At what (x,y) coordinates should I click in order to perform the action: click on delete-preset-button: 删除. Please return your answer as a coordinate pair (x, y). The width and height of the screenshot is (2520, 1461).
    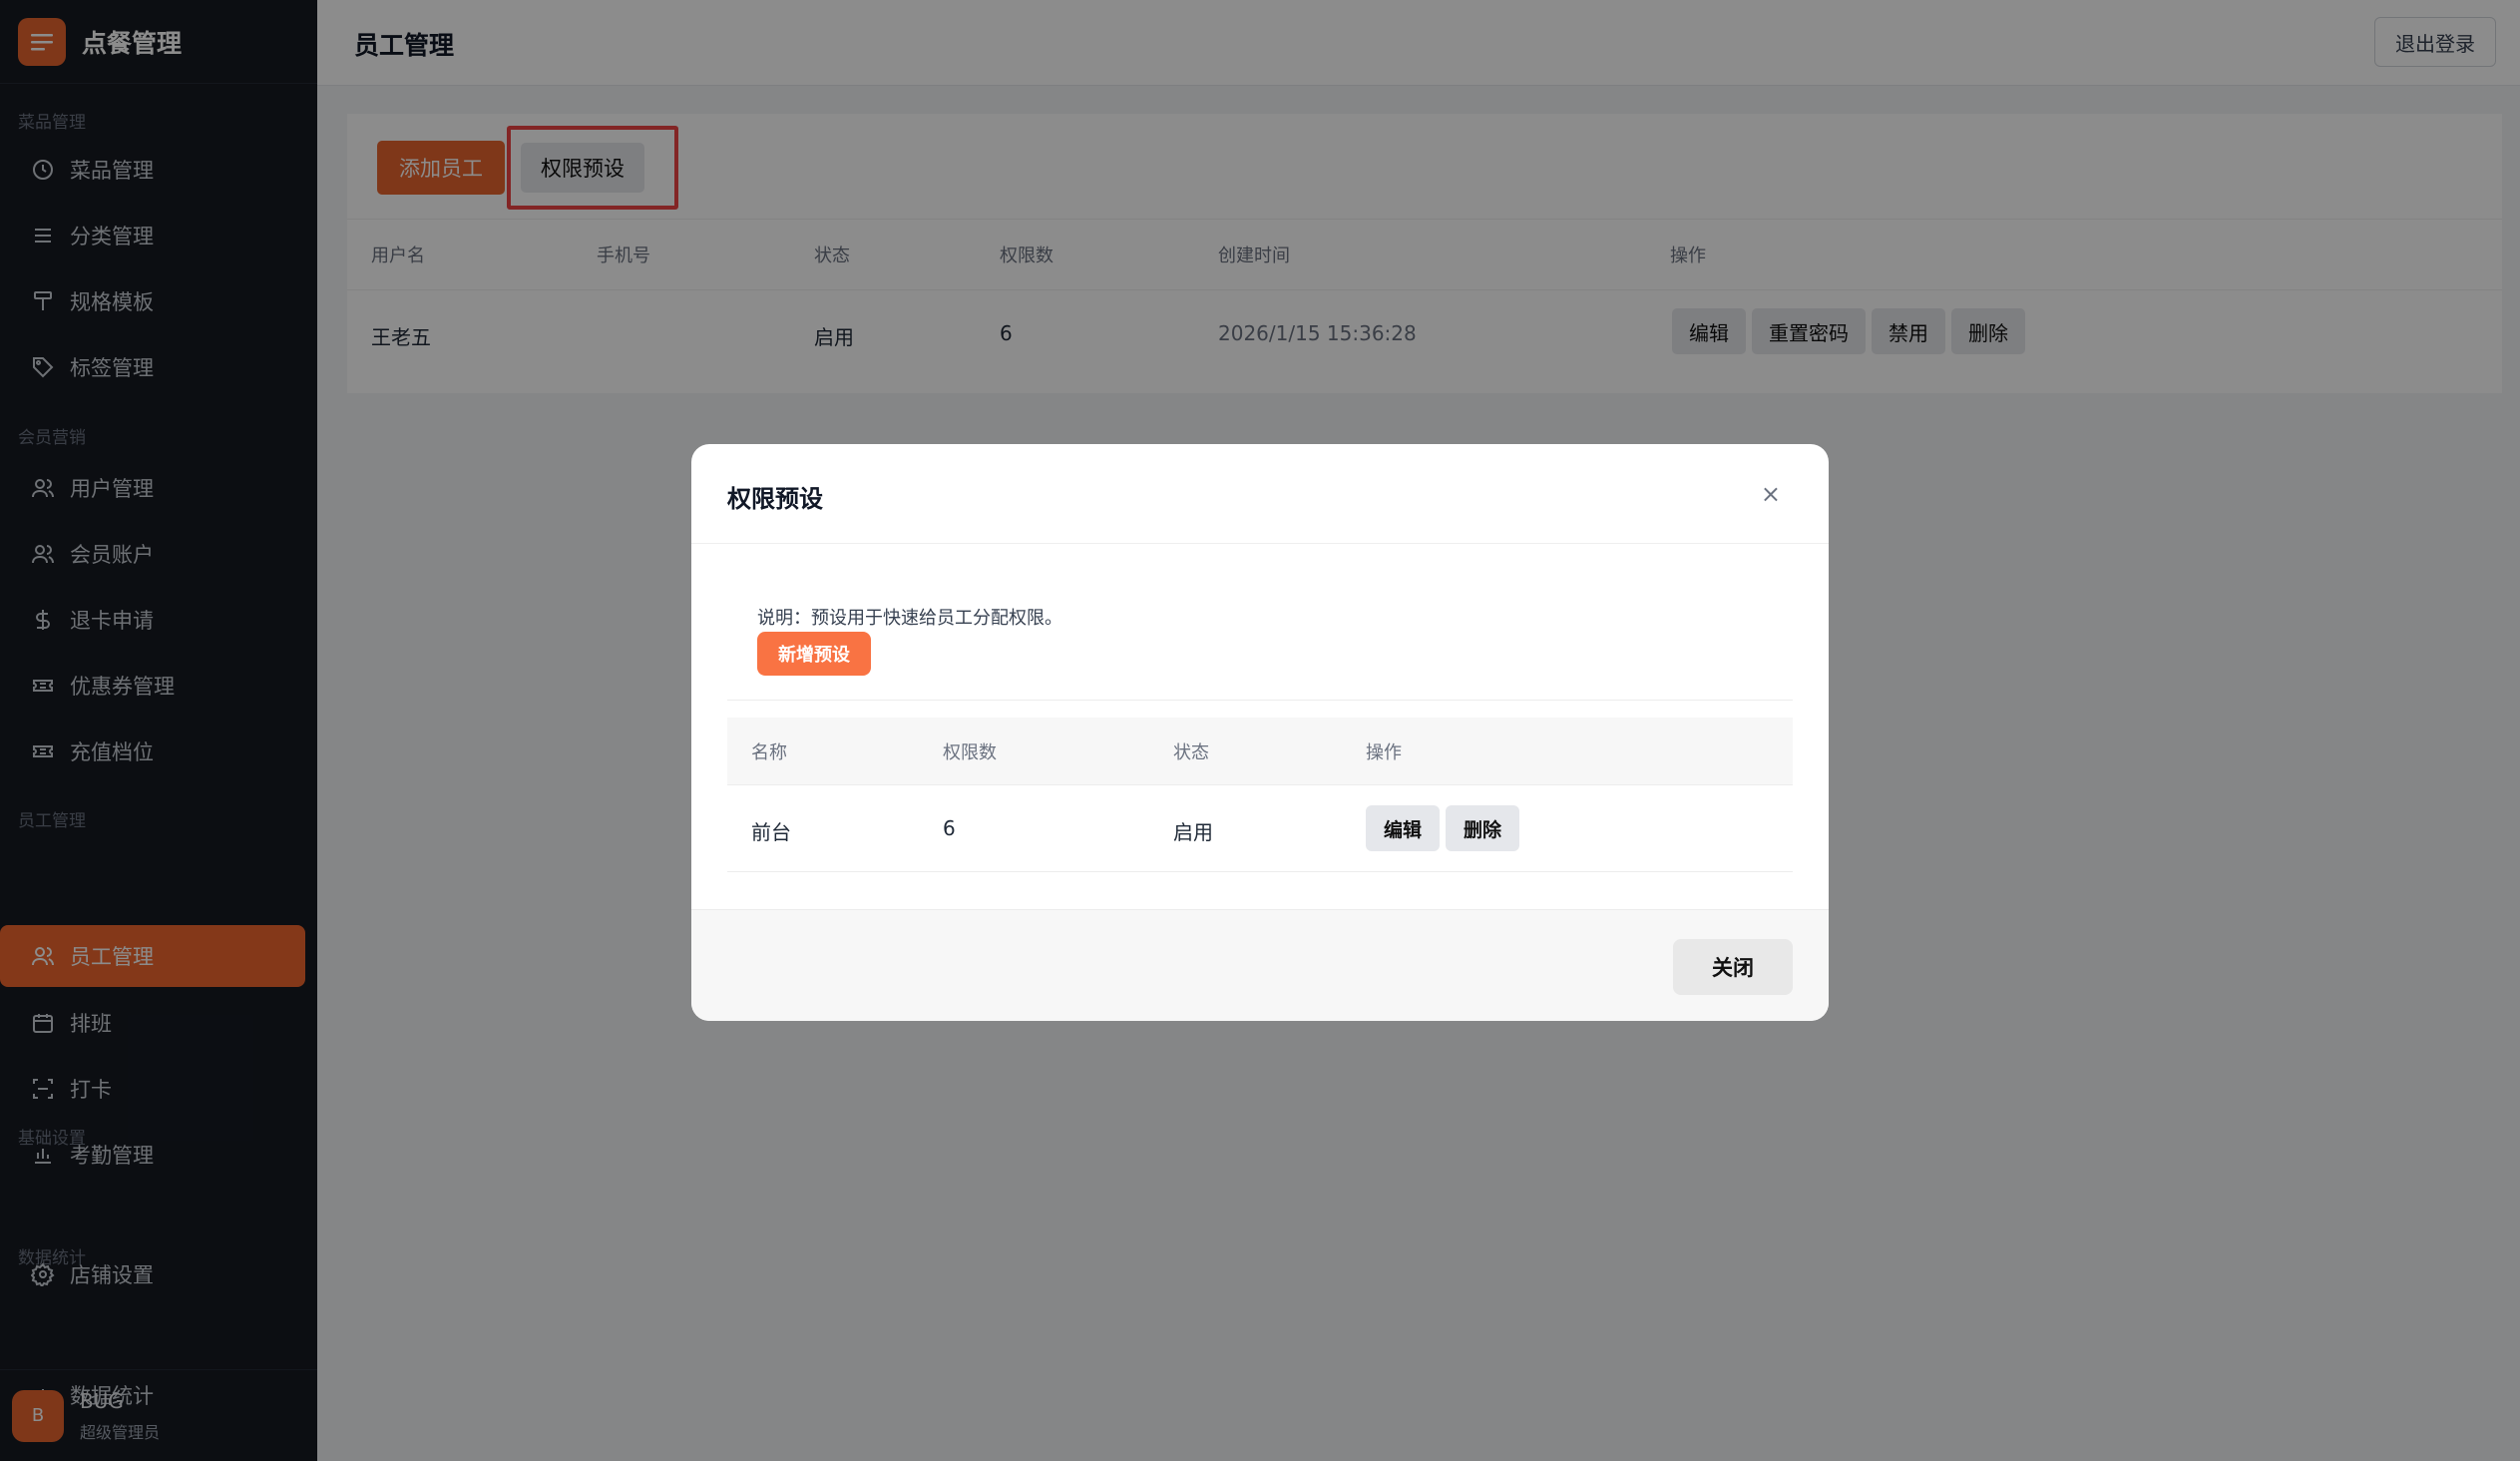
    Looking at the image, I should click on (1482, 828).